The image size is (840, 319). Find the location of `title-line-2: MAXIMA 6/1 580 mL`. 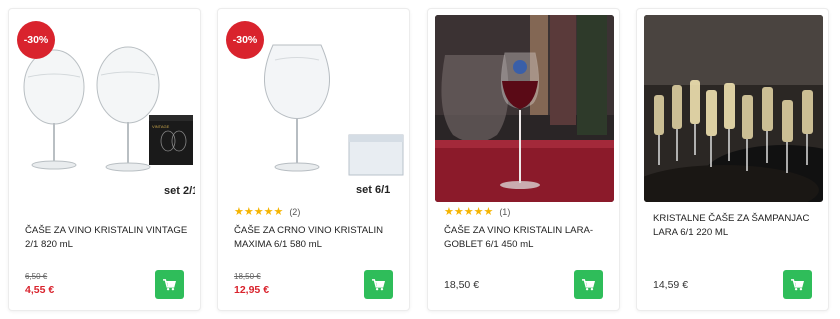

title-line-2: MAXIMA 6/1 580 mL is located at coordinates (278, 244).